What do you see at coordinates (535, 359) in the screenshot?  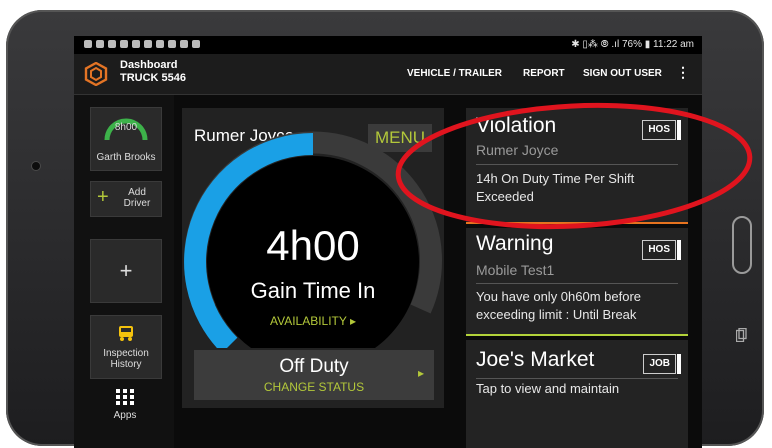 I see `card-title: Joe's Market` at bounding box center [535, 359].